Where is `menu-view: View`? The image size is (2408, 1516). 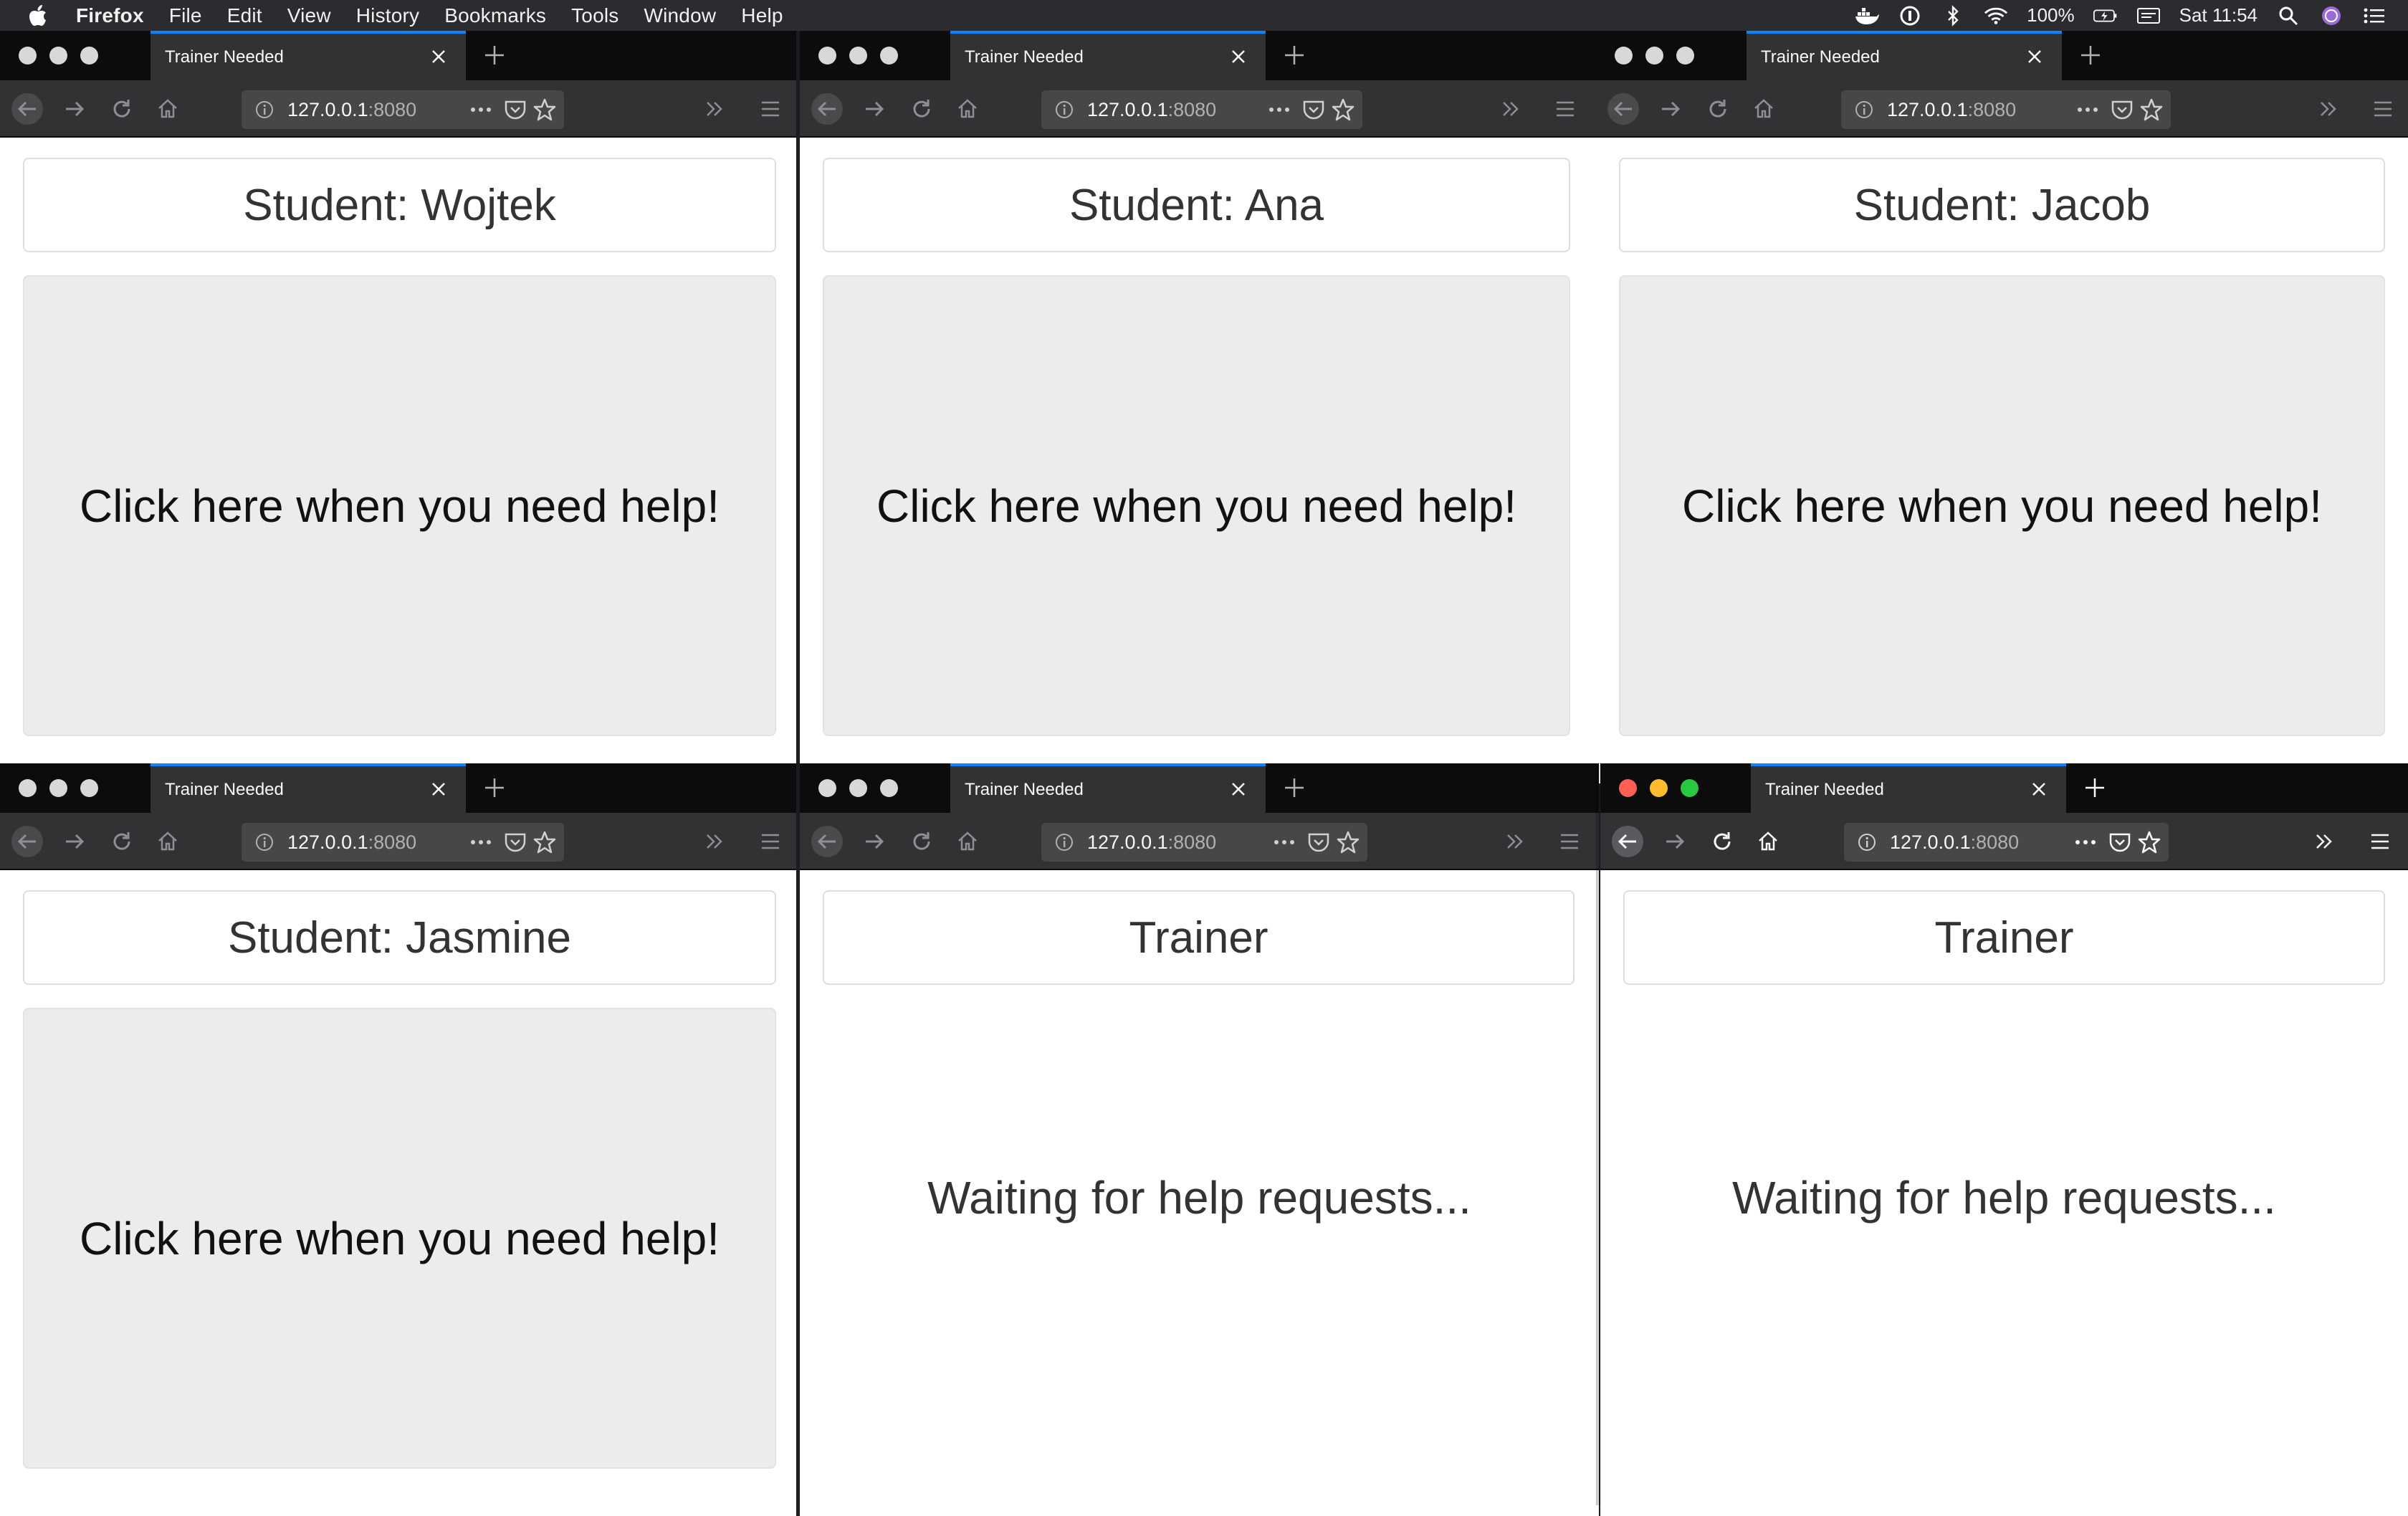
menu-view: View is located at coordinates (309, 15).